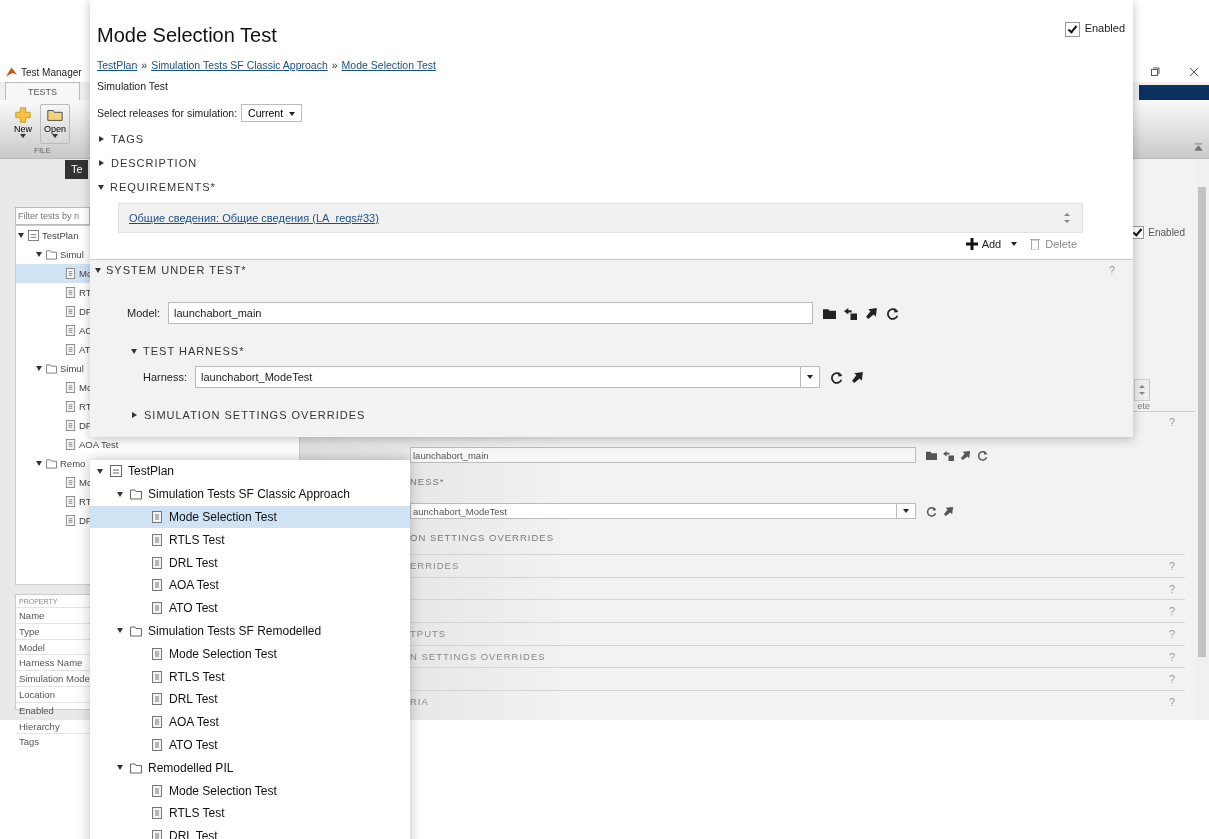 The height and width of the screenshot is (839, 1209). I want to click on section-header: SIMULATION SETTINGS OVERRIDES, so click(255, 415).